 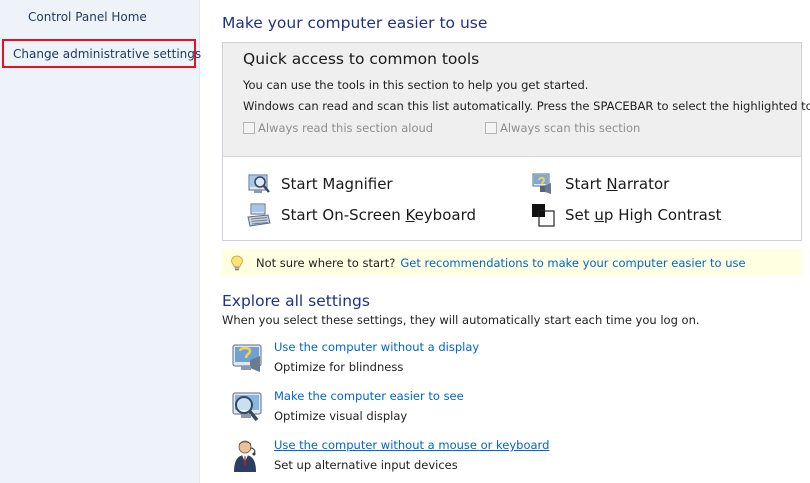 I want to click on start-magnifier-button: Start Magnifier, so click(x=320, y=184).